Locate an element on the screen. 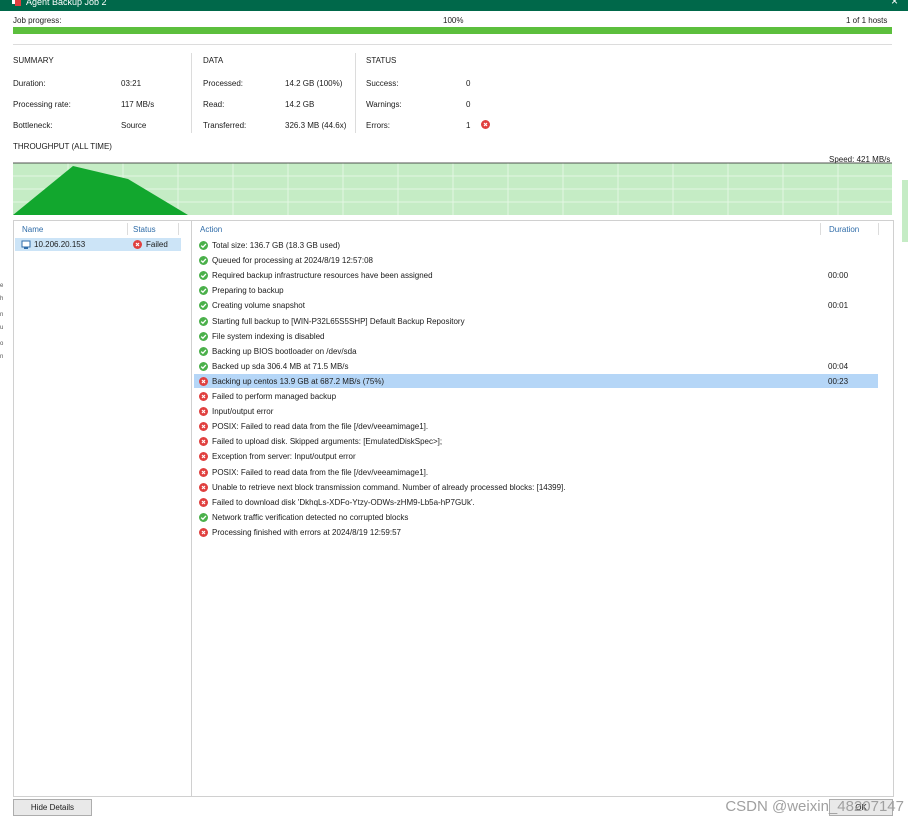  summary-rate-label: Processing rate: is located at coordinates (42, 104).